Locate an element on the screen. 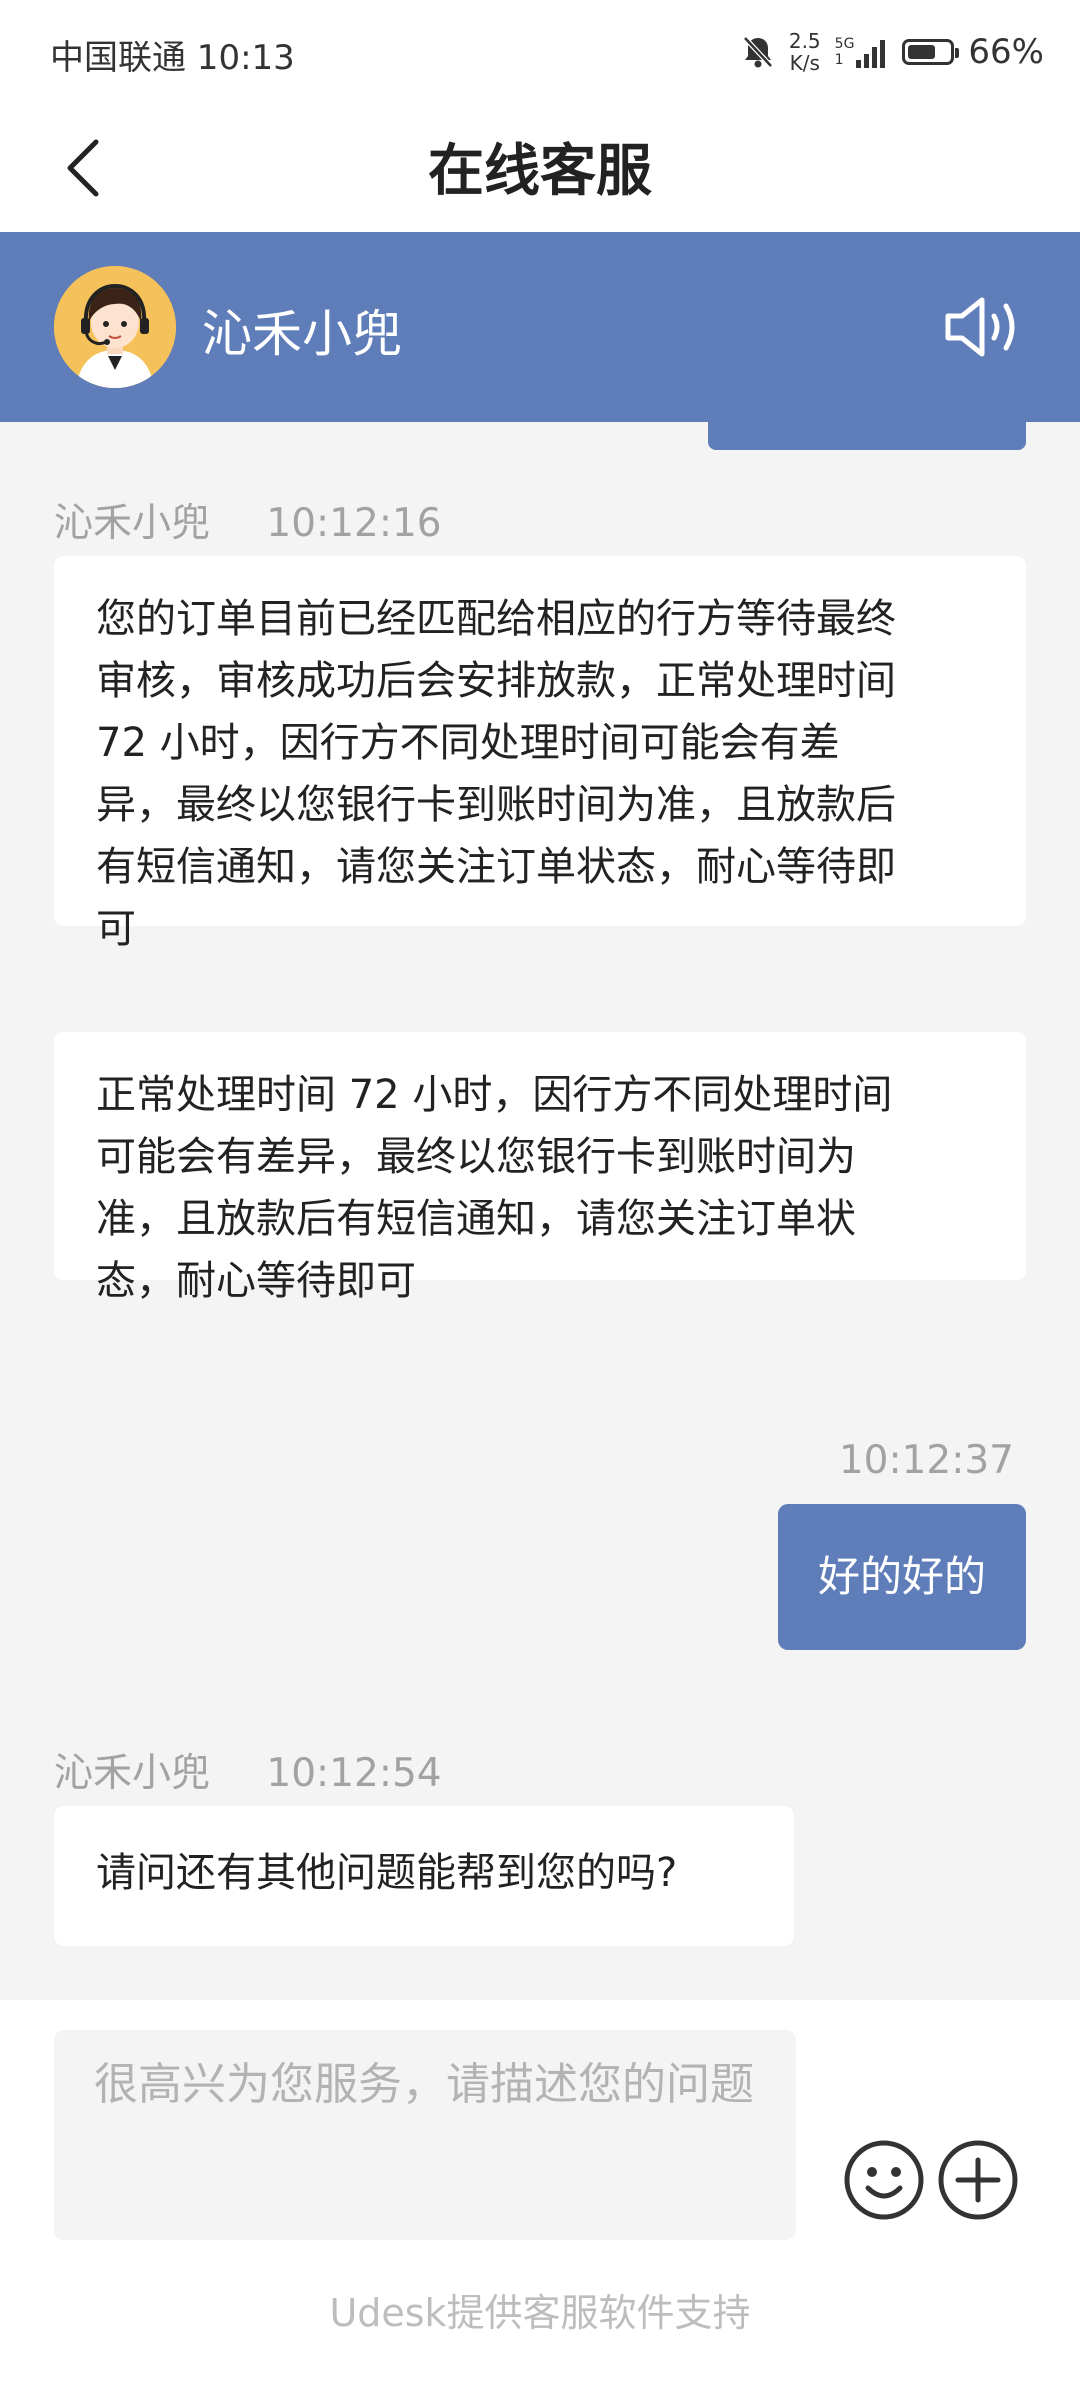 This screenshot has width=1080, height=2400. message-input: 很高兴为您服务，请描述您的问题 is located at coordinates (425, 2135).